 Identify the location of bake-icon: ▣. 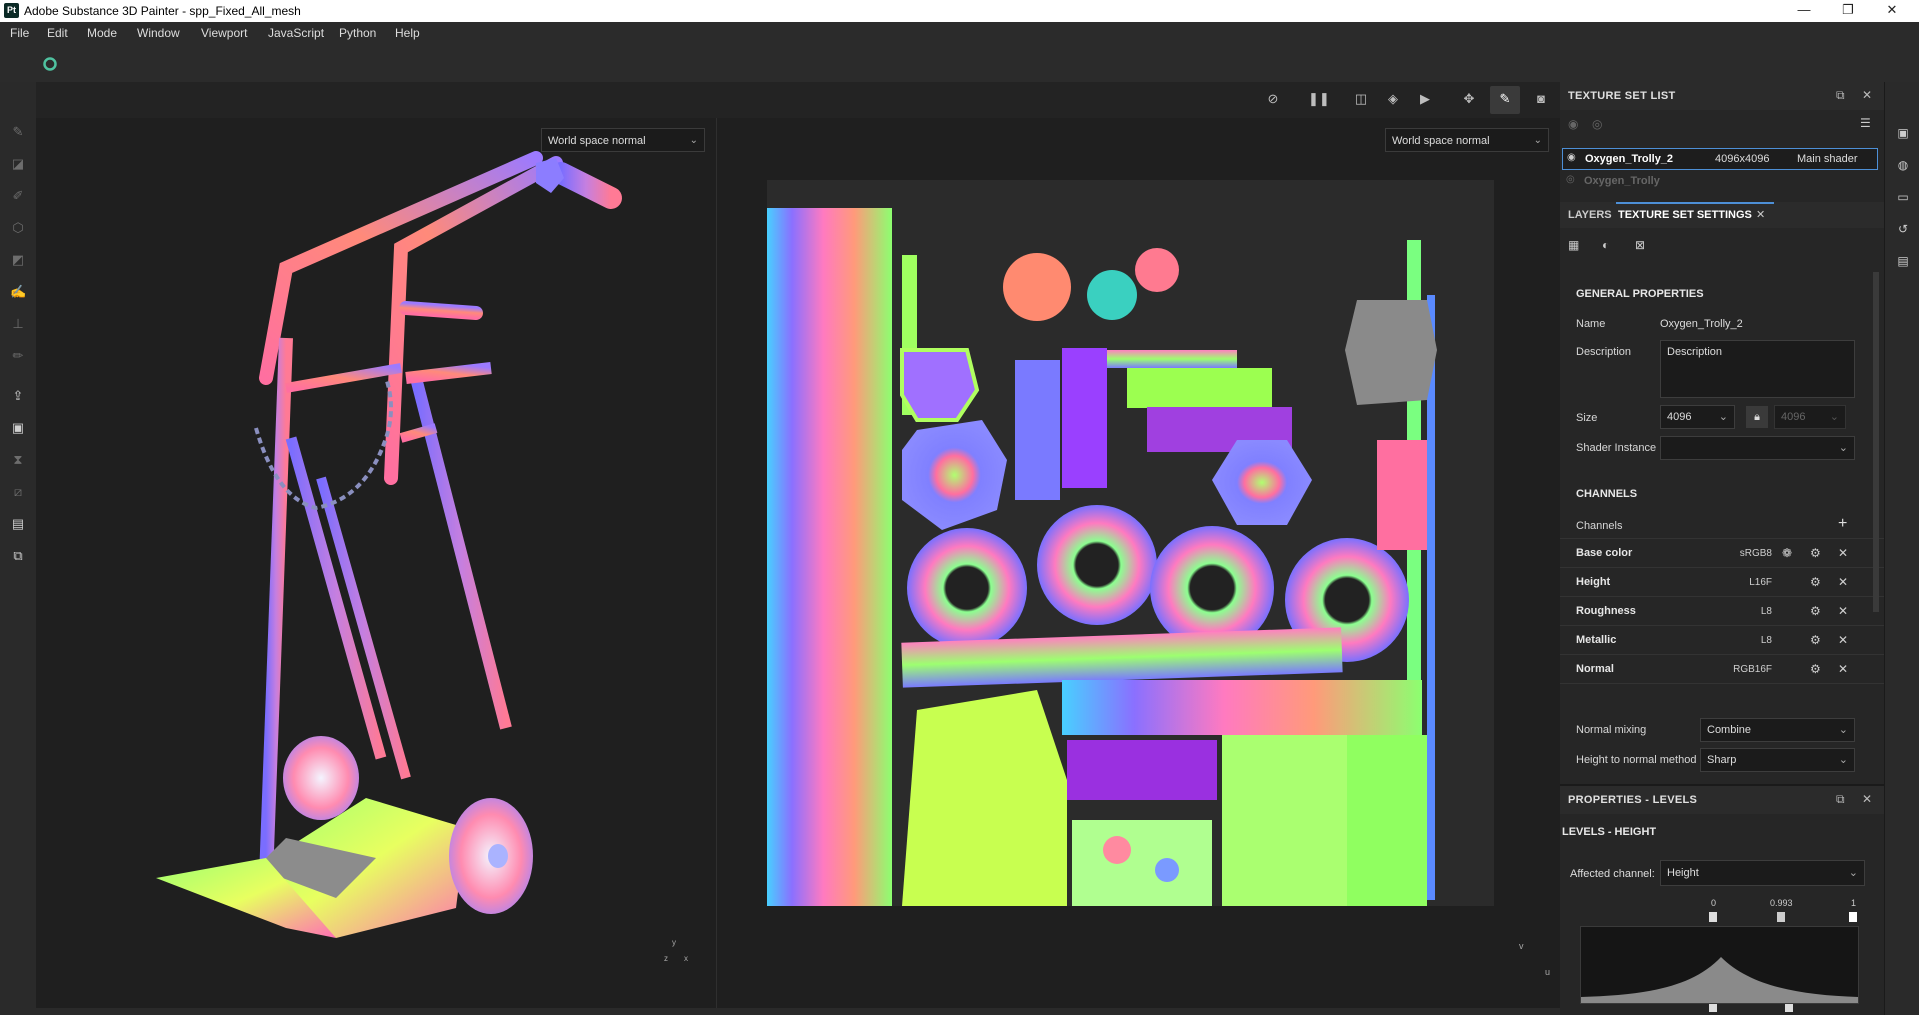
(18, 428).